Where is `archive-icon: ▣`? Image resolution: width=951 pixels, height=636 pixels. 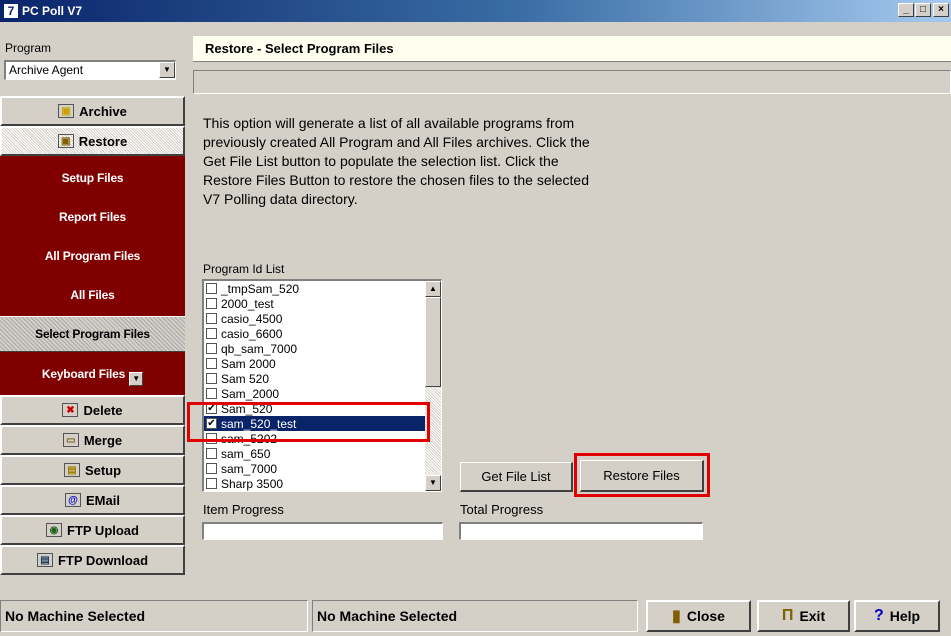
archive-icon: ▣ is located at coordinates (66, 111).